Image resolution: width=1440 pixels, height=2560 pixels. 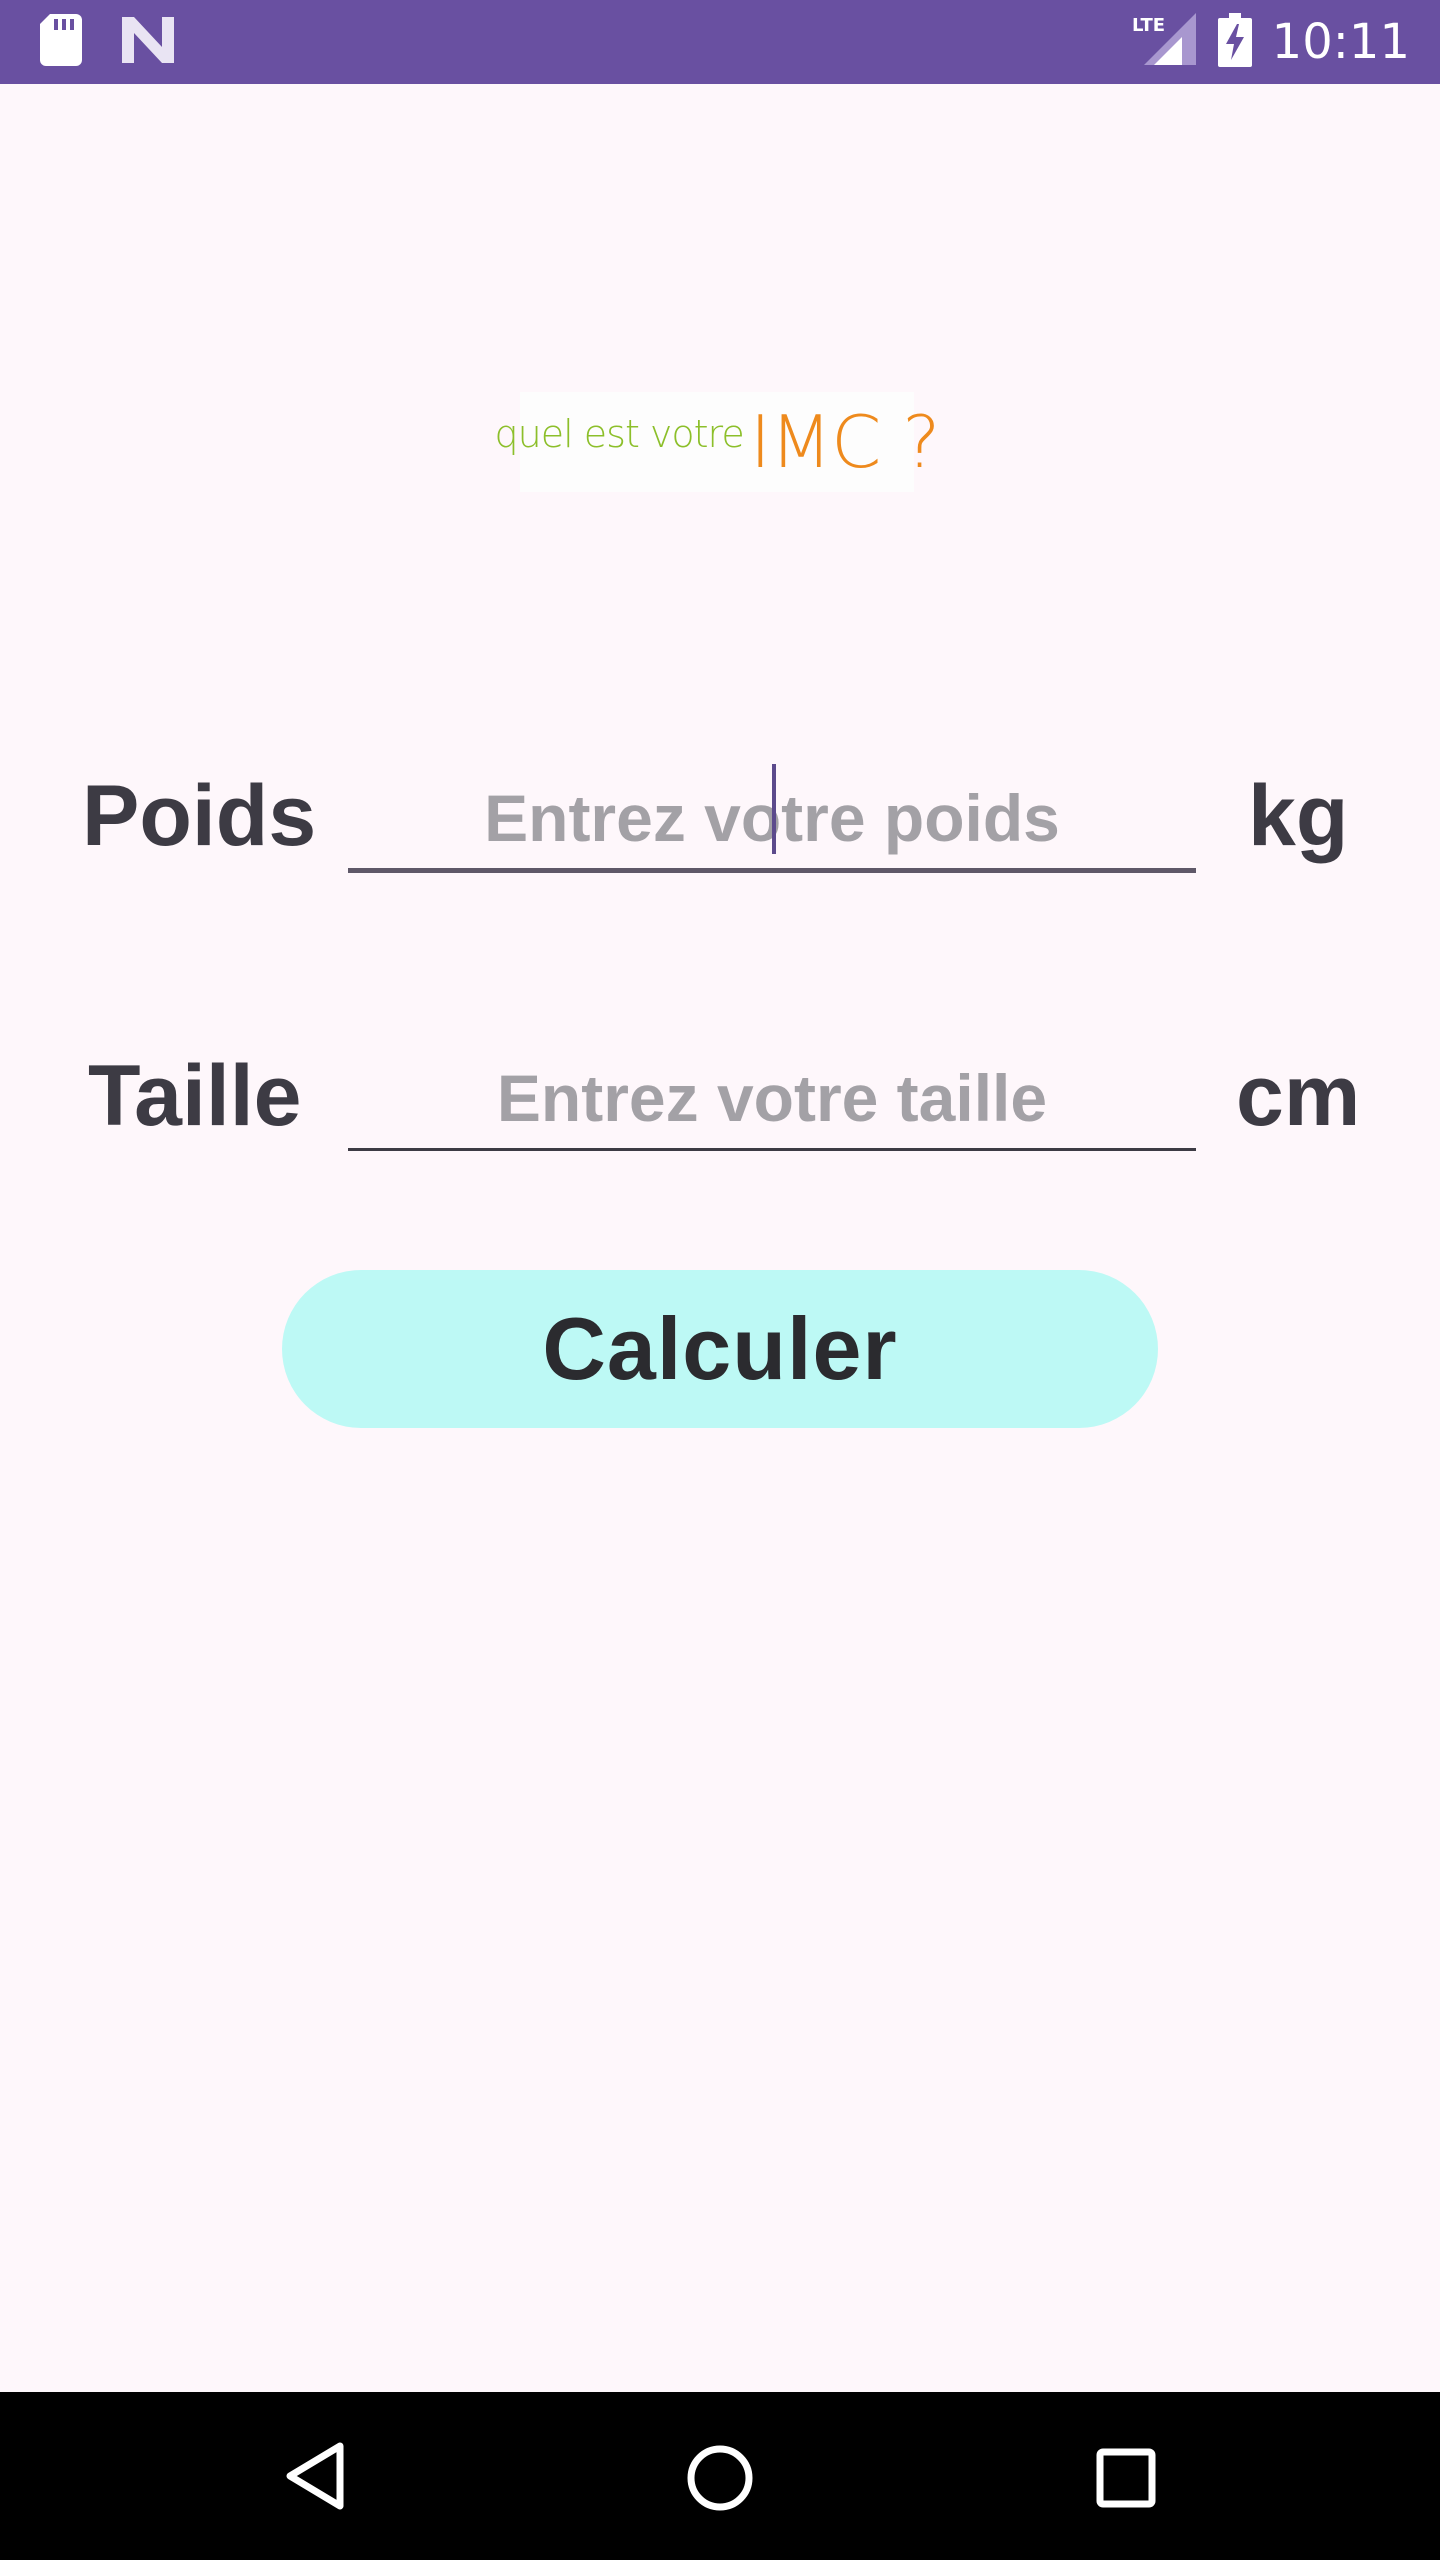 What do you see at coordinates (720, 2480) in the screenshot?
I see `home-icon` at bounding box center [720, 2480].